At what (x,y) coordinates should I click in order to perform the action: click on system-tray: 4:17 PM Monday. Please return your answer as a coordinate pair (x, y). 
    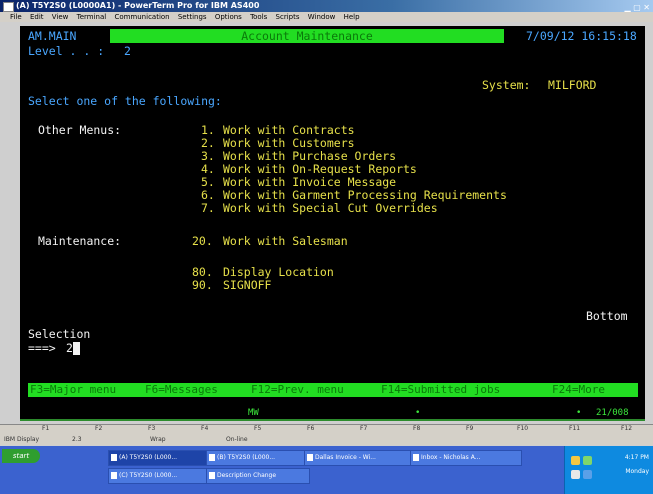
    Looking at the image, I should click on (608, 470).